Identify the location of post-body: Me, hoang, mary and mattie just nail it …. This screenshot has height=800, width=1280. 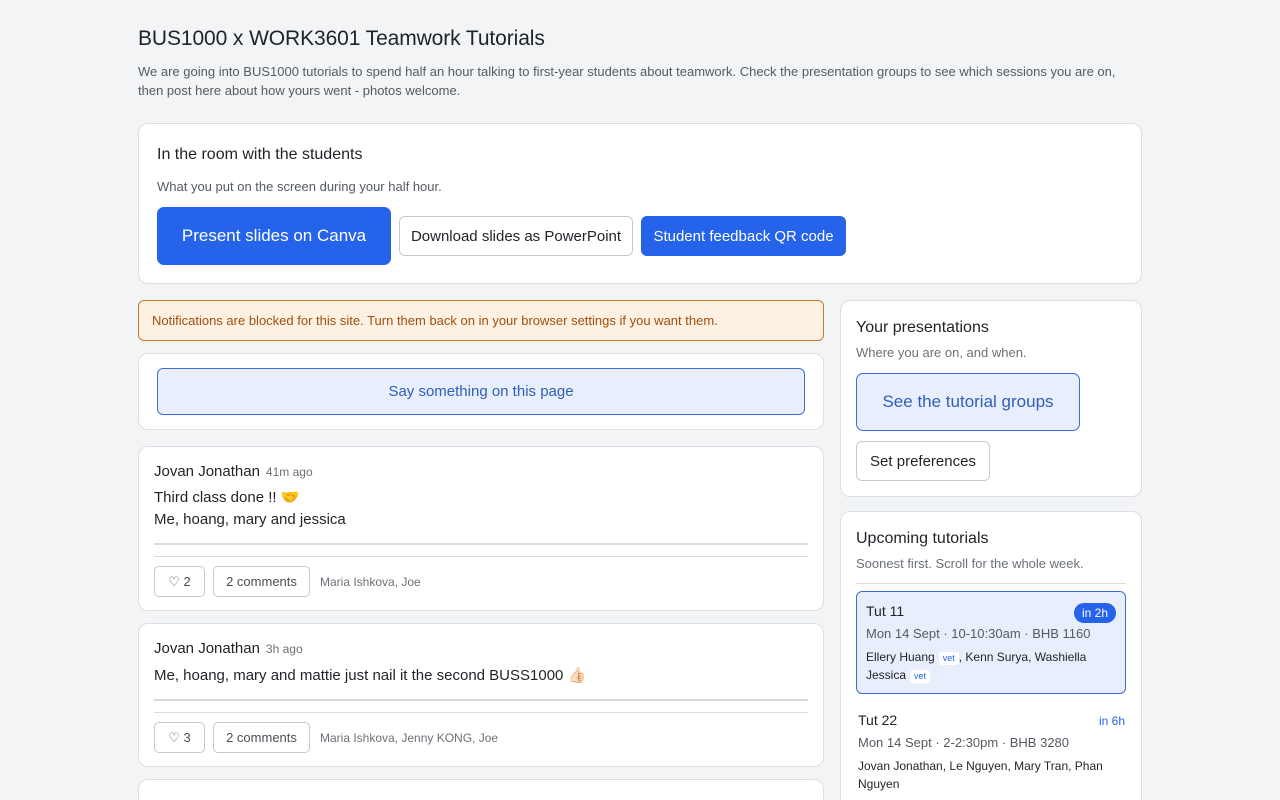
(370, 676).